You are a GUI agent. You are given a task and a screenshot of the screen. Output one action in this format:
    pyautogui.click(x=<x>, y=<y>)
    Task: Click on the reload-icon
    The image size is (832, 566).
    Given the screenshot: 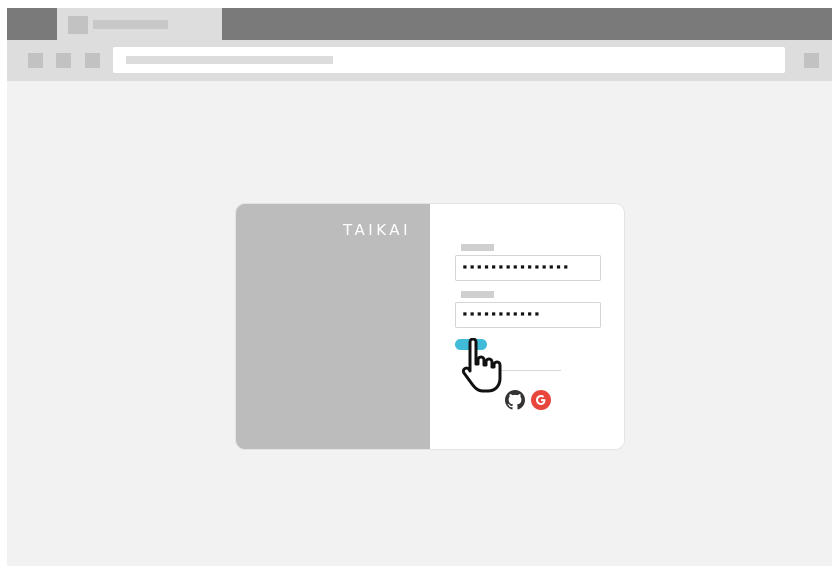 What is the action you would take?
    pyautogui.click(x=92, y=60)
    